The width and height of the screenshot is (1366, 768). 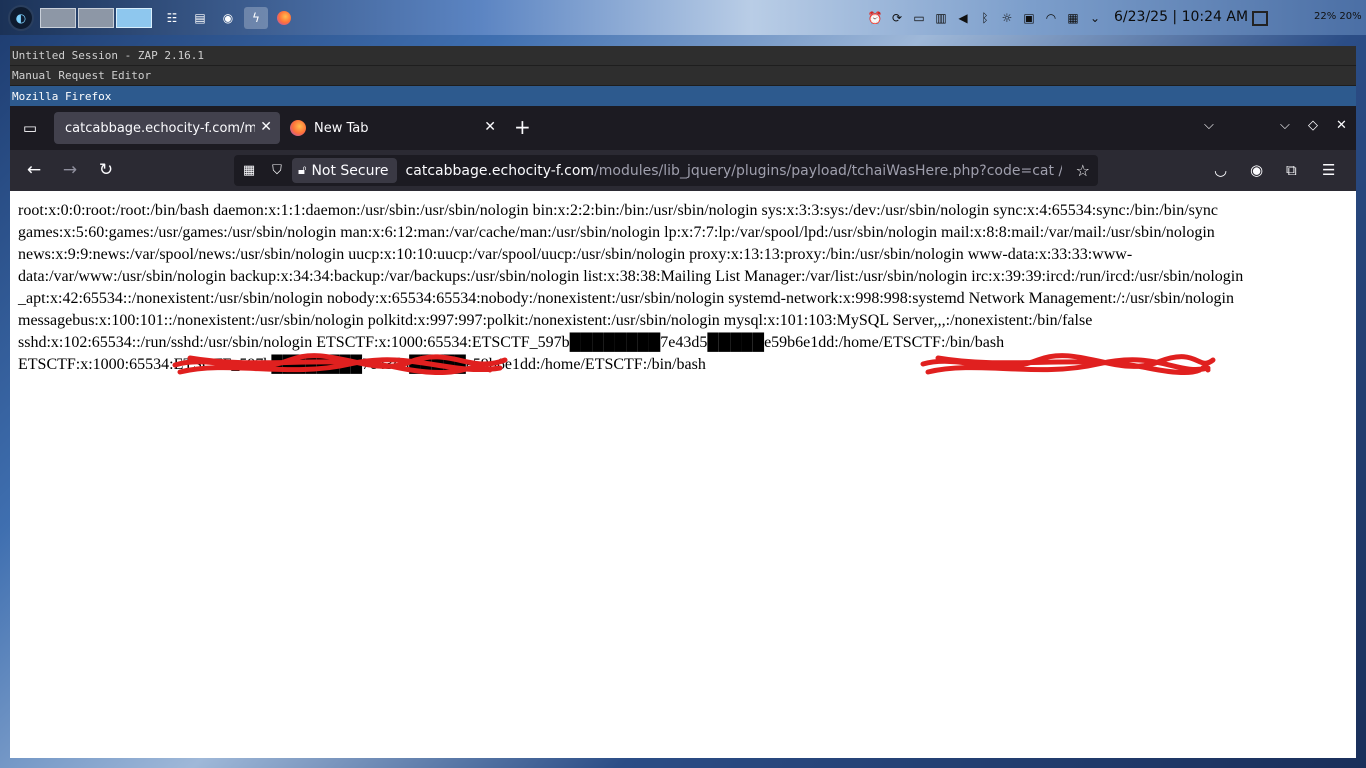 I want to click on virtual-desktop-pager, so click(x=96, y=17).